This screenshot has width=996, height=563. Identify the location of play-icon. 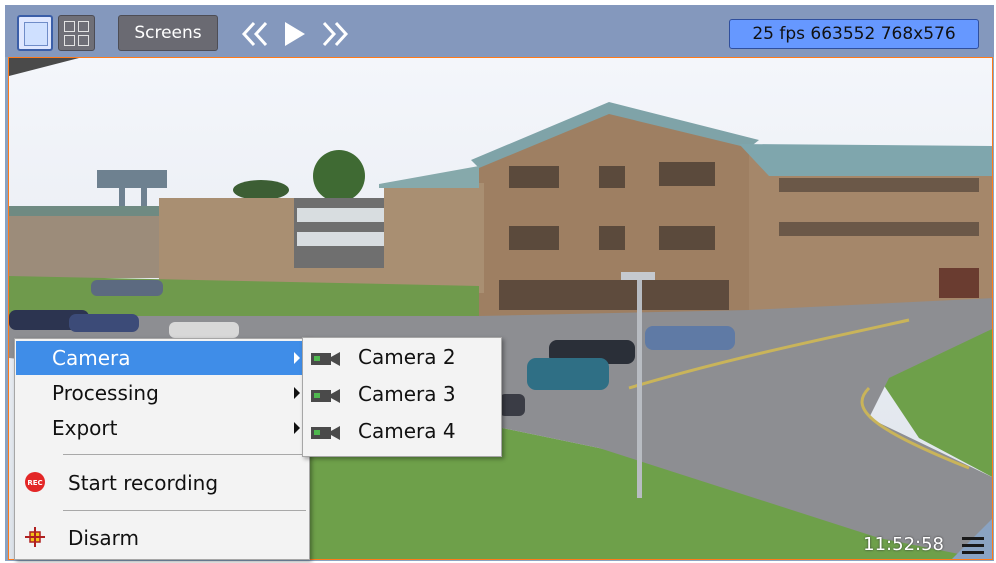
(294, 34).